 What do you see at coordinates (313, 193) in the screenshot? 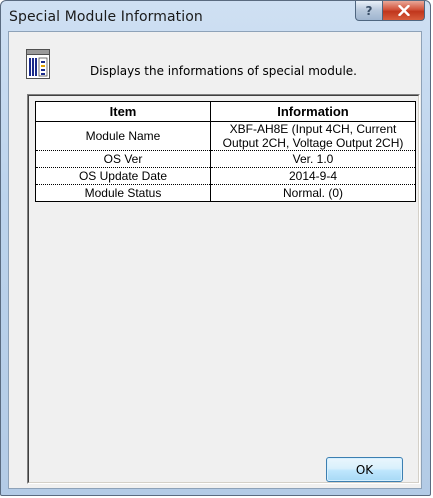
I see `cell-info-module-status: Normal. (0)` at bounding box center [313, 193].